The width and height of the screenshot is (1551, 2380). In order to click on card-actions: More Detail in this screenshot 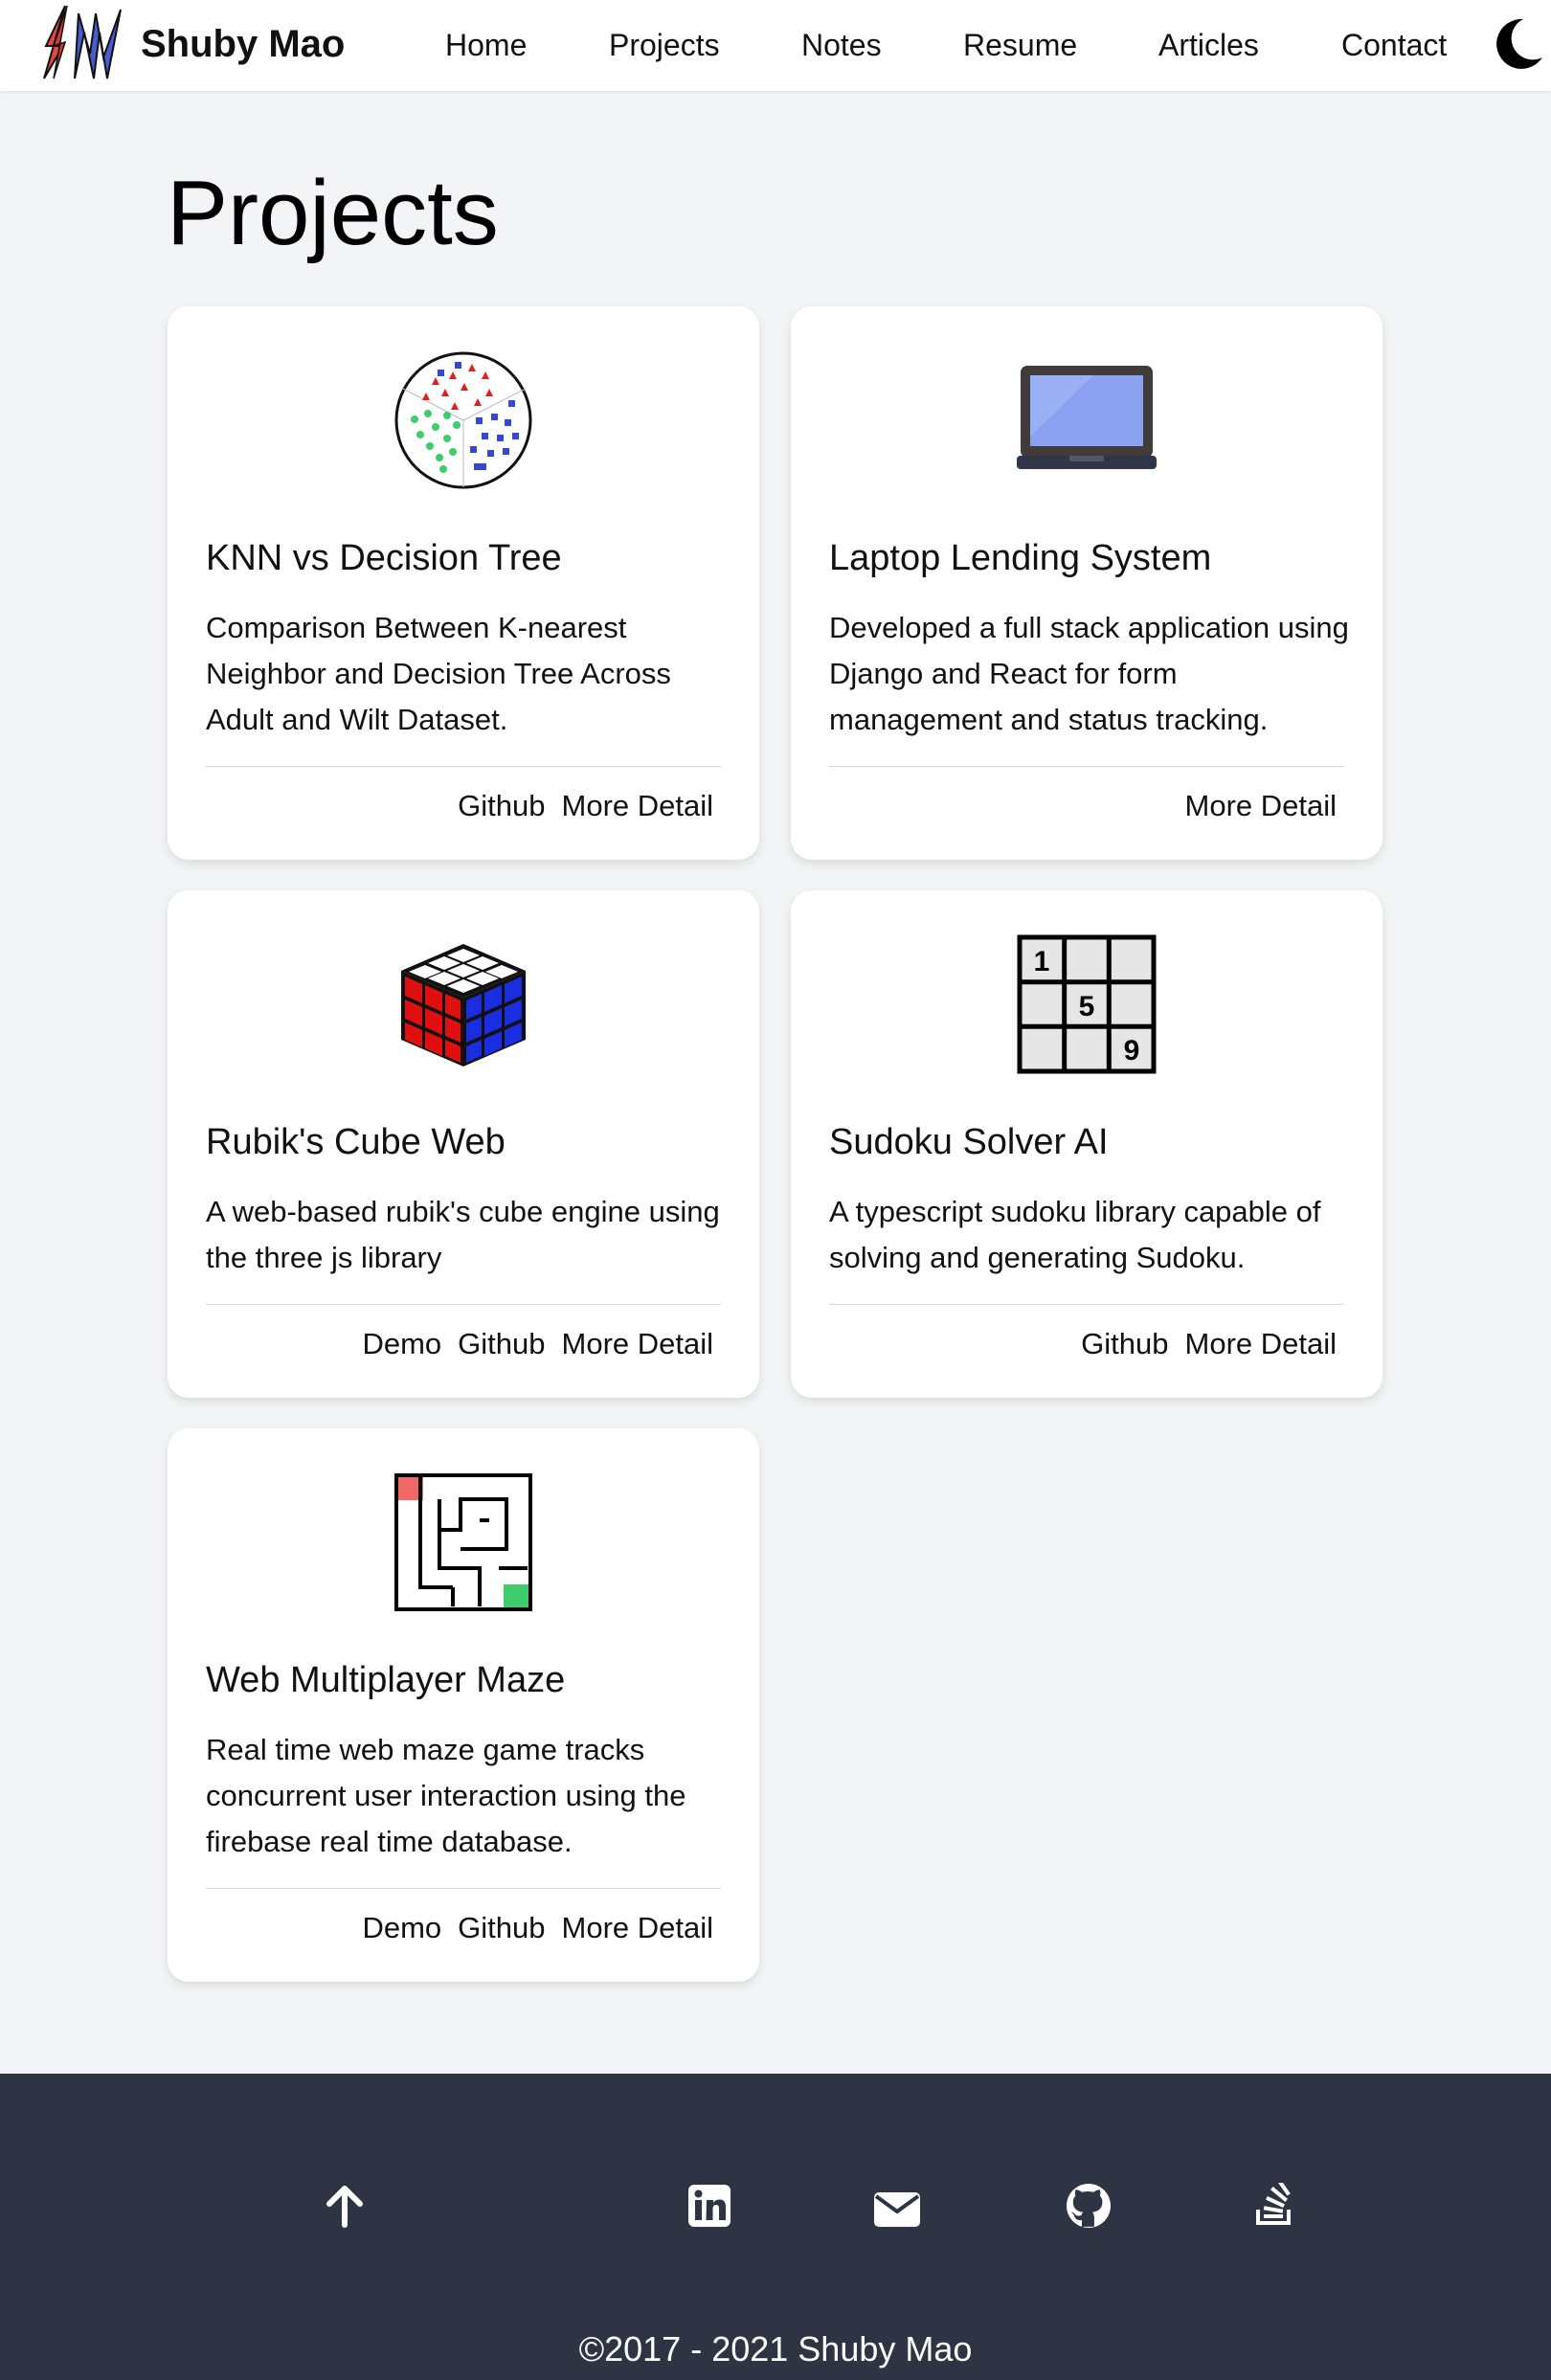, I will do `click(1261, 806)`.